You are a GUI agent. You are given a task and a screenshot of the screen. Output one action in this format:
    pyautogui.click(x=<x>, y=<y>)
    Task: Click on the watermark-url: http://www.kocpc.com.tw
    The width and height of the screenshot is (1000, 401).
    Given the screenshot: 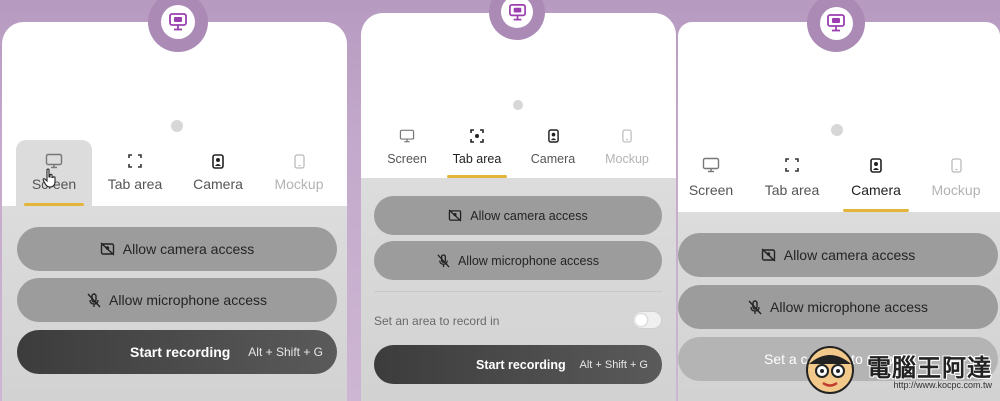 What is the action you would take?
    pyautogui.click(x=942, y=385)
    